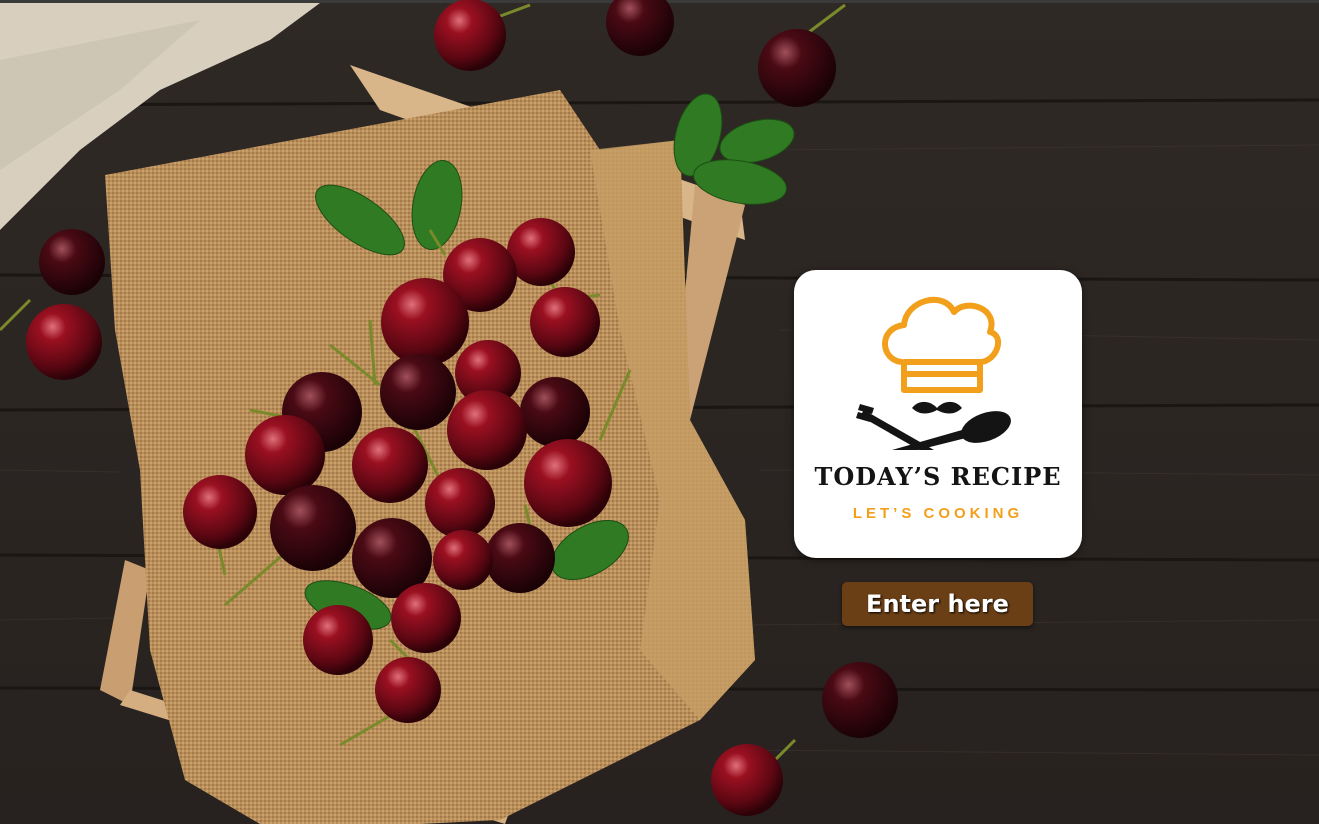 The width and height of the screenshot is (1319, 824). Describe the element at coordinates (933, 373) in the screenshot. I see `chef-hat-icon` at that location.